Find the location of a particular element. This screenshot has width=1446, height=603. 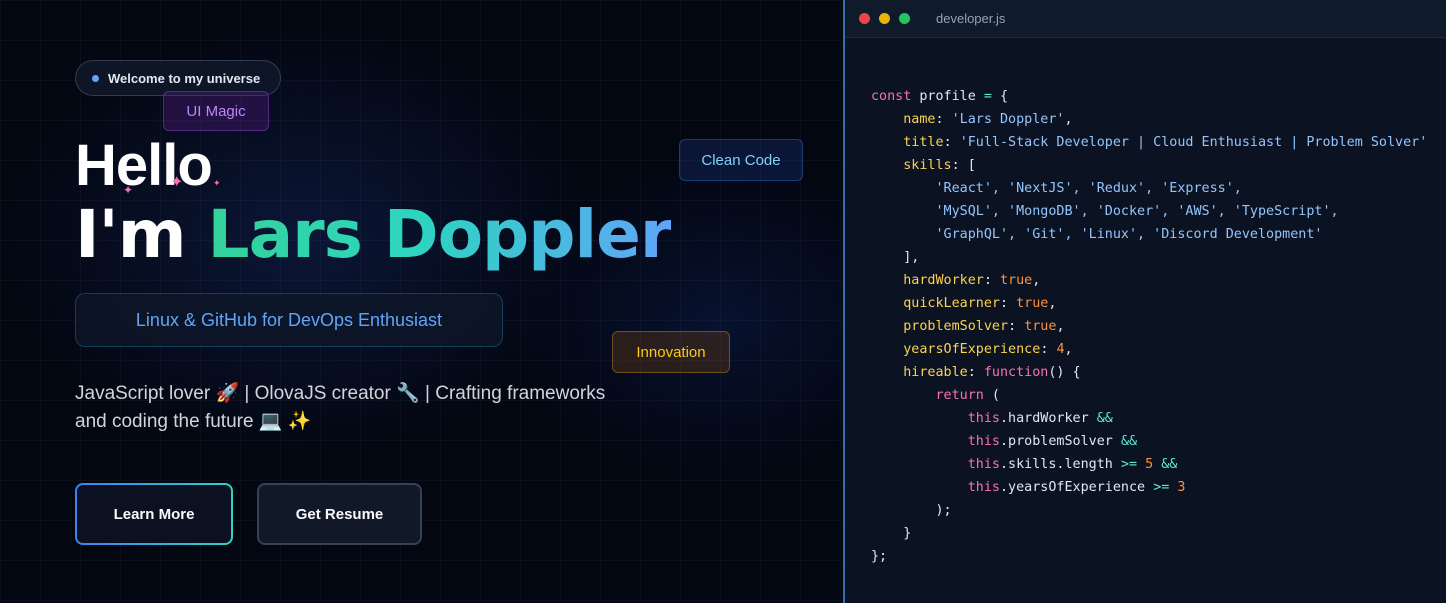

code-line: return ( is located at coordinates (968, 395).